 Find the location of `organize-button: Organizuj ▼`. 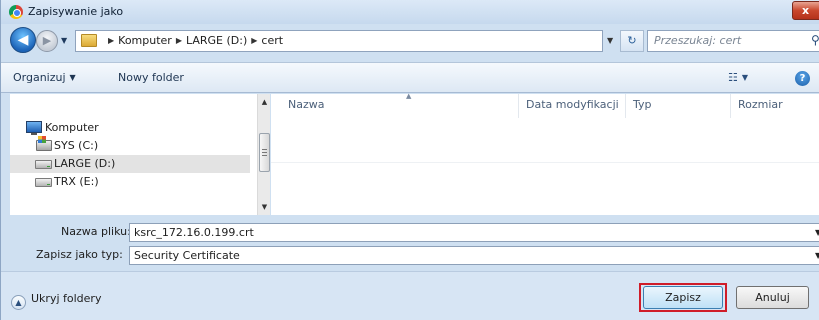

organize-button: Organizuj ▼ is located at coordinates (44, 77).